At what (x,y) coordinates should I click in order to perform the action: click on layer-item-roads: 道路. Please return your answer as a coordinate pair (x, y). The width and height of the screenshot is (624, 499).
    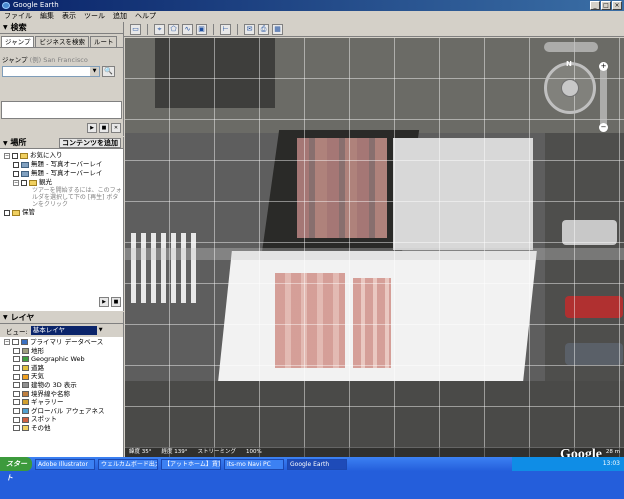
    Looking at the image, I should click on (63, 368).